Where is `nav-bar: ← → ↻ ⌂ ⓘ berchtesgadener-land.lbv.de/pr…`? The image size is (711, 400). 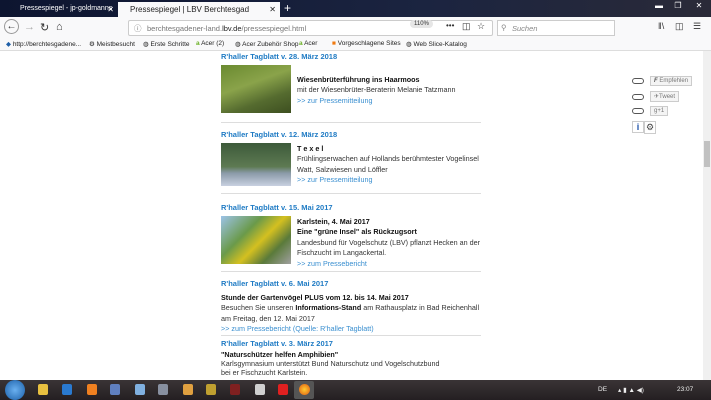 nav-bar: ← → ↻ ⌂ ⓘ berchtesgadener-land.lbv.de/pr… is located at coordinates (355, 28).